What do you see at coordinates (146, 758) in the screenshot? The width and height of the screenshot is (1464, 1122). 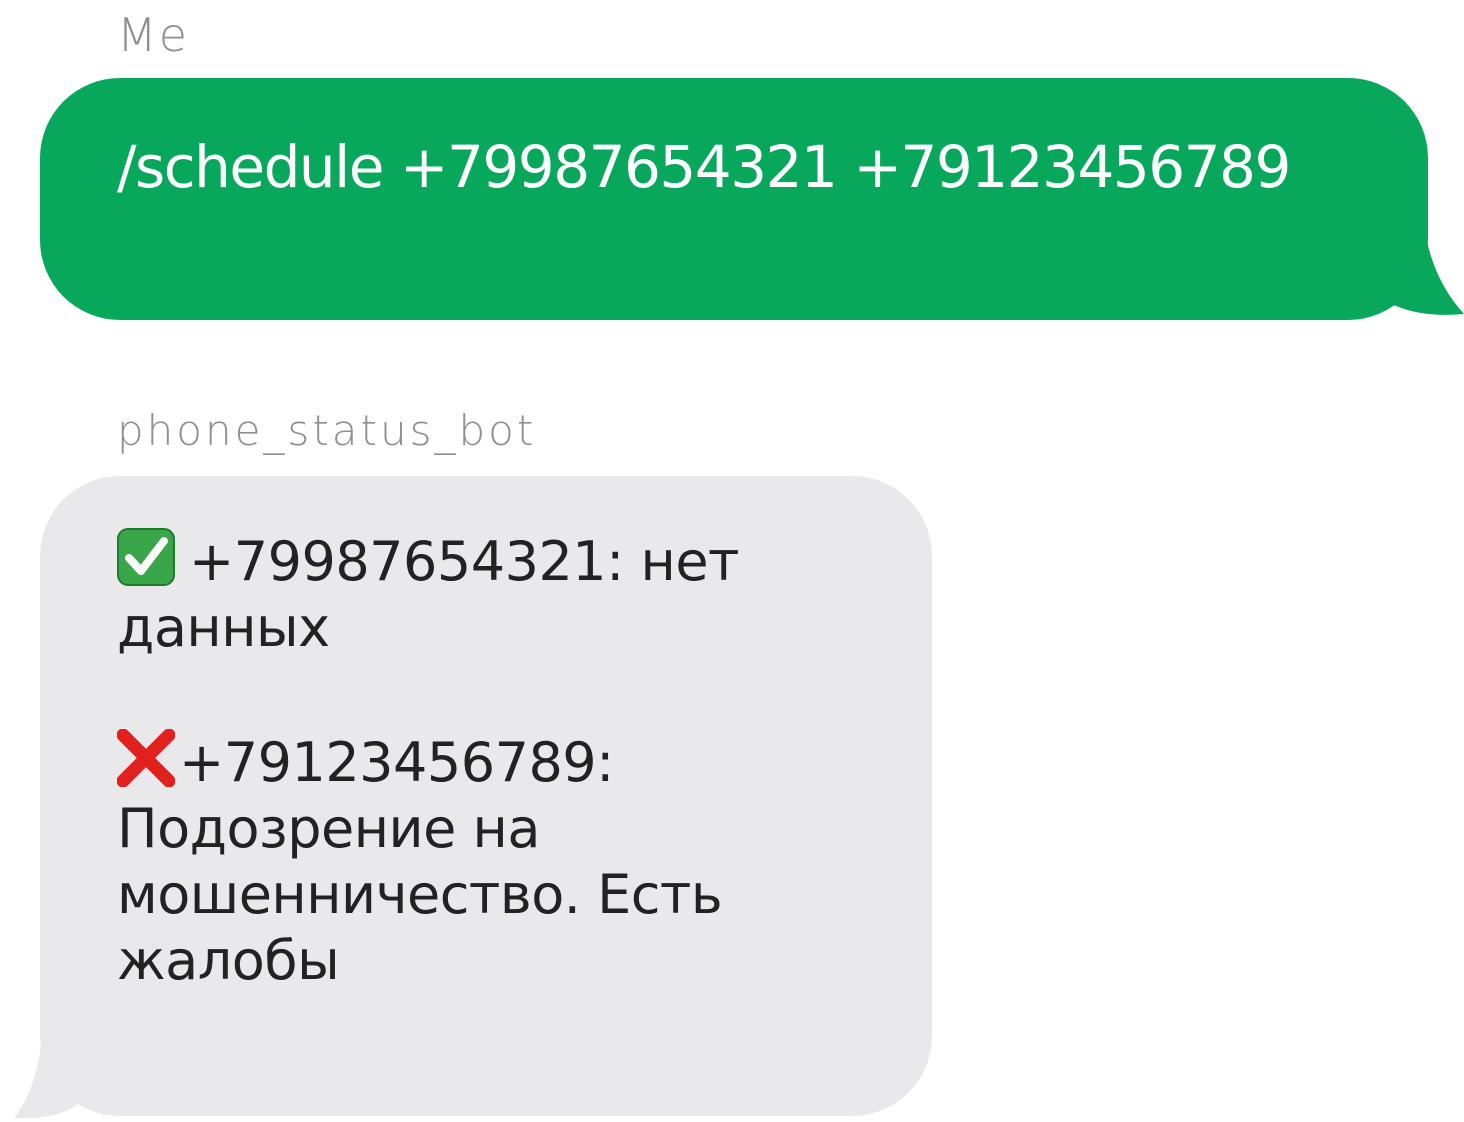 I see `cross-mark-icon` at bounding box center [146, 758].